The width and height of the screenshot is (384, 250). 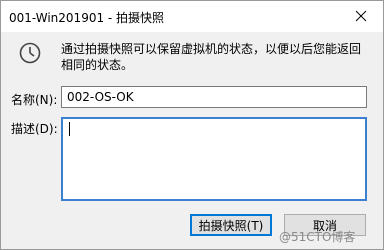 What do you see at coordinates (317, 237) in the screenshot?
I see `watermark-text: @51CTO博客` at bounding box center [317, 237].